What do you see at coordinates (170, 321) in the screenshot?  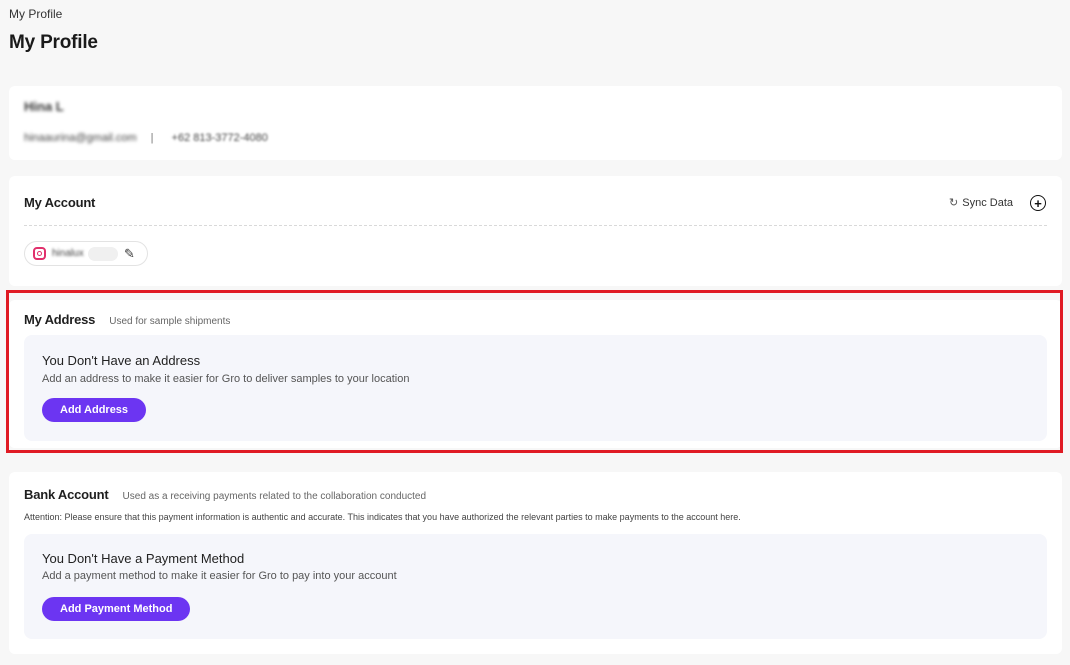 I see `address-hint: Used for sample shipments` at bounding box center [170, 321].